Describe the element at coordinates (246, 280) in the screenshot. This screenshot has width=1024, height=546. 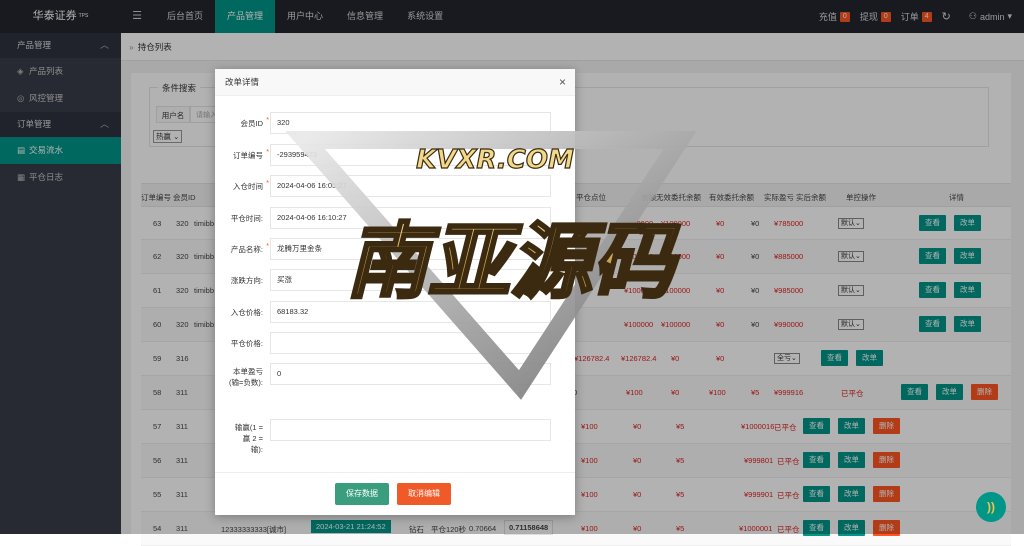
I see `field-label: 涨跌方向:` at that location.